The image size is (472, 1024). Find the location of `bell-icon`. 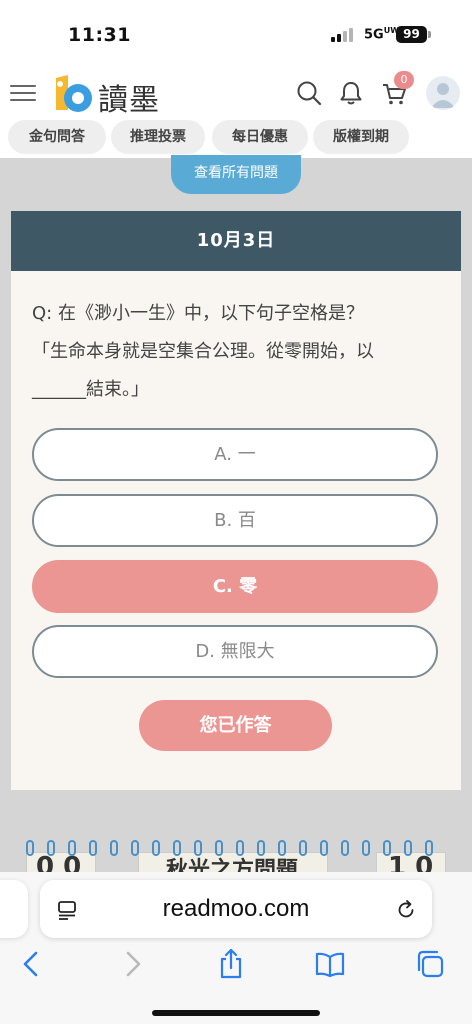

bell-icon is located at coordinates (351, 93).